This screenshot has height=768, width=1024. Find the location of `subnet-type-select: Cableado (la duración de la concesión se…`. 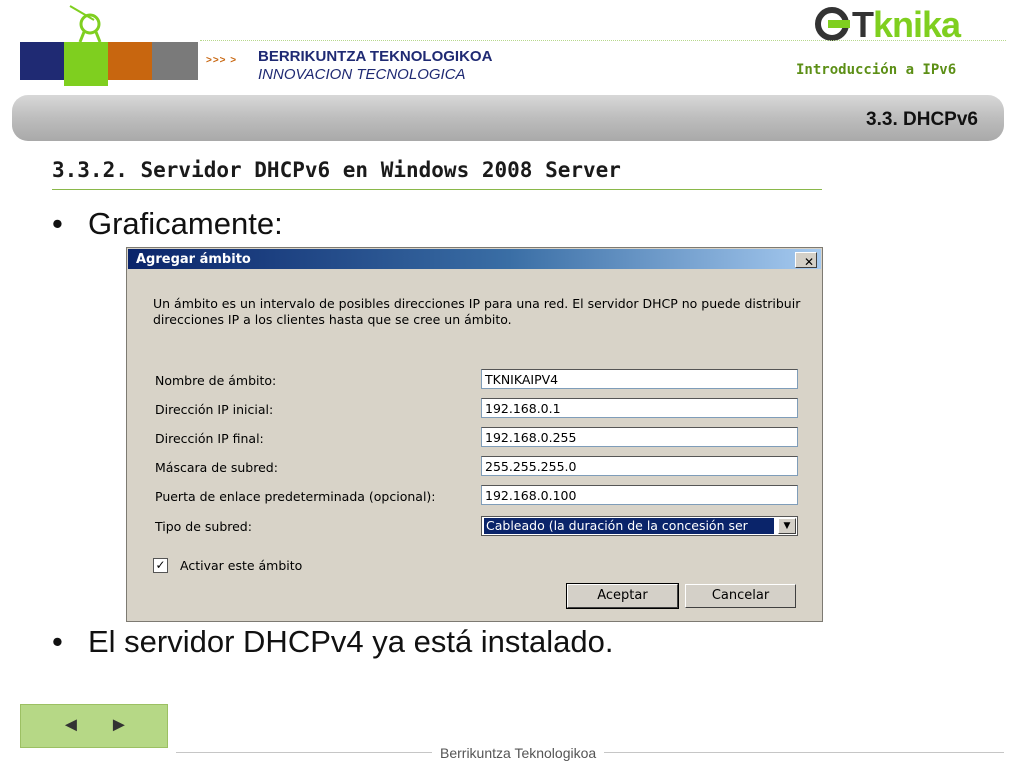

subnet-type-select: Cableado (la duración de la concesión se… is located at coordinates (639, 526).